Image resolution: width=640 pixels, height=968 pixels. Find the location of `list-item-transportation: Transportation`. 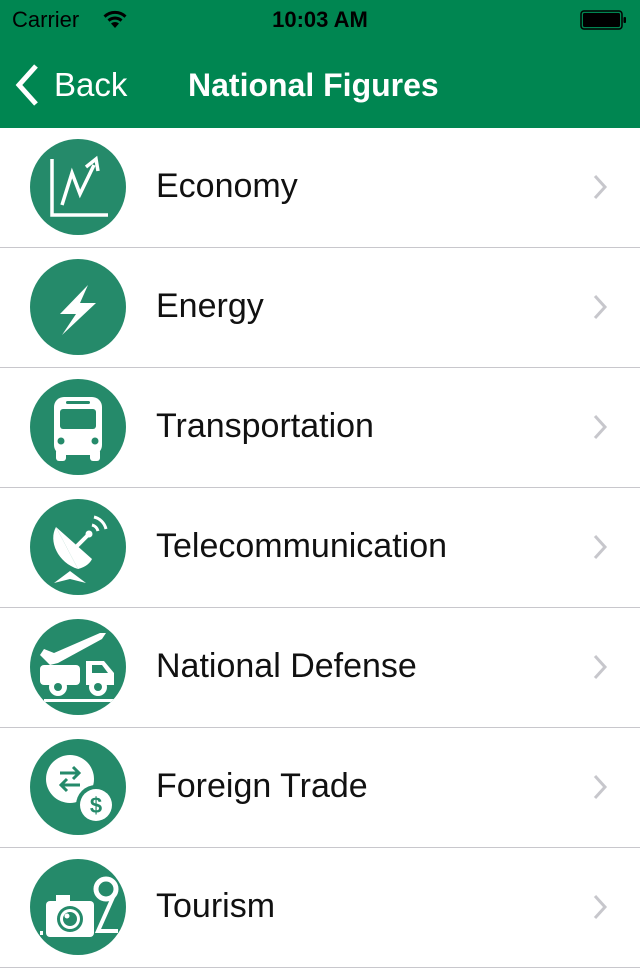

list-item-transportation: Transportation is located at coordinates (320, 428).